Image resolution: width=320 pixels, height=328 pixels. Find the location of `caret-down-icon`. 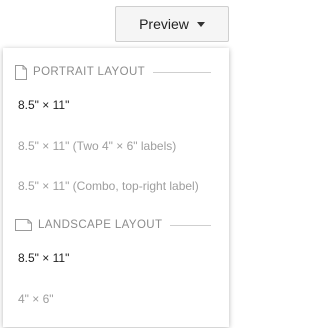

caret-down-icon is located at coordinates (200, 24).